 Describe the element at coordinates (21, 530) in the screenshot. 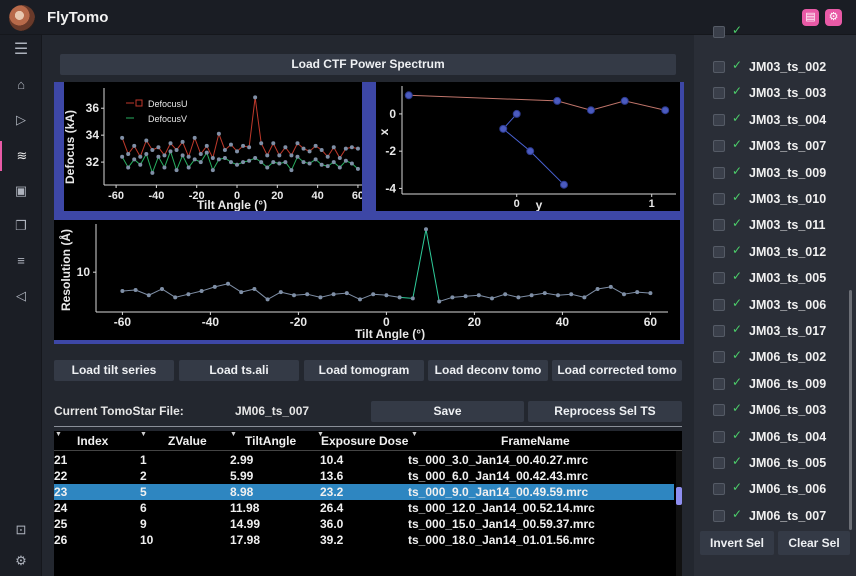

I see `save-icon: ⊡` at that location.